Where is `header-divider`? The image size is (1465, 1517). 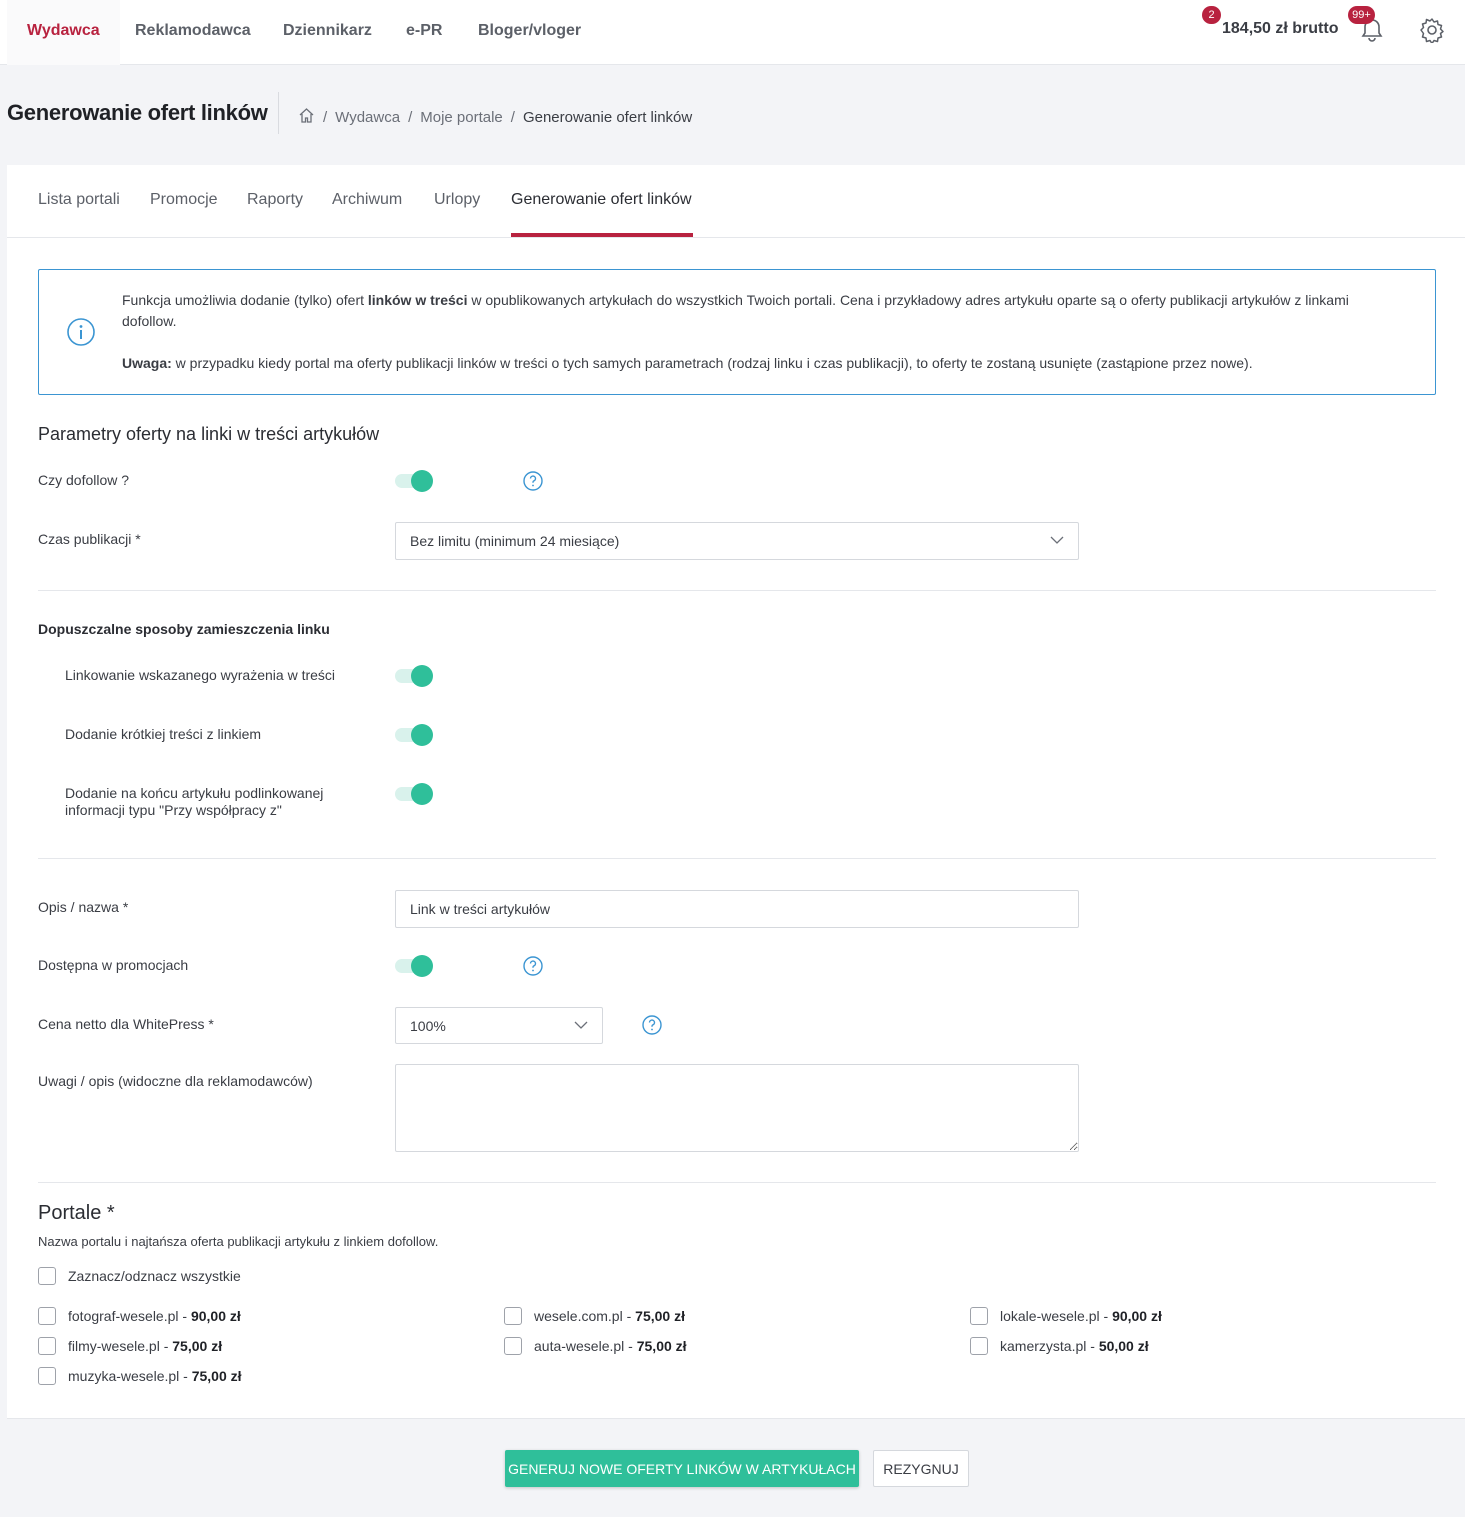 header-divider is located at coordinates (278, 113).